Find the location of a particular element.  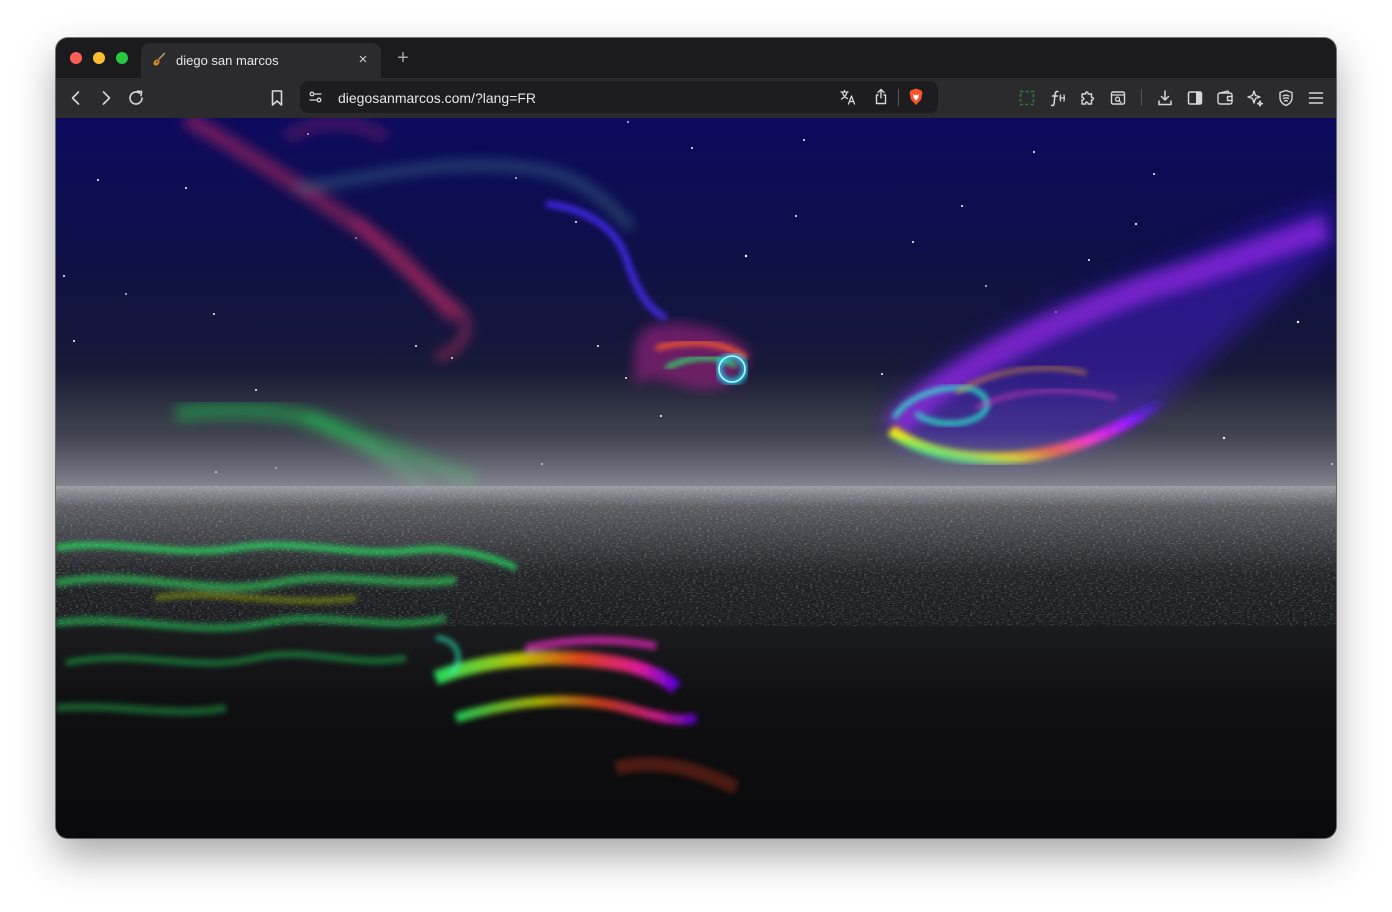

ocean-ripples is located at coordinates (696, 556).